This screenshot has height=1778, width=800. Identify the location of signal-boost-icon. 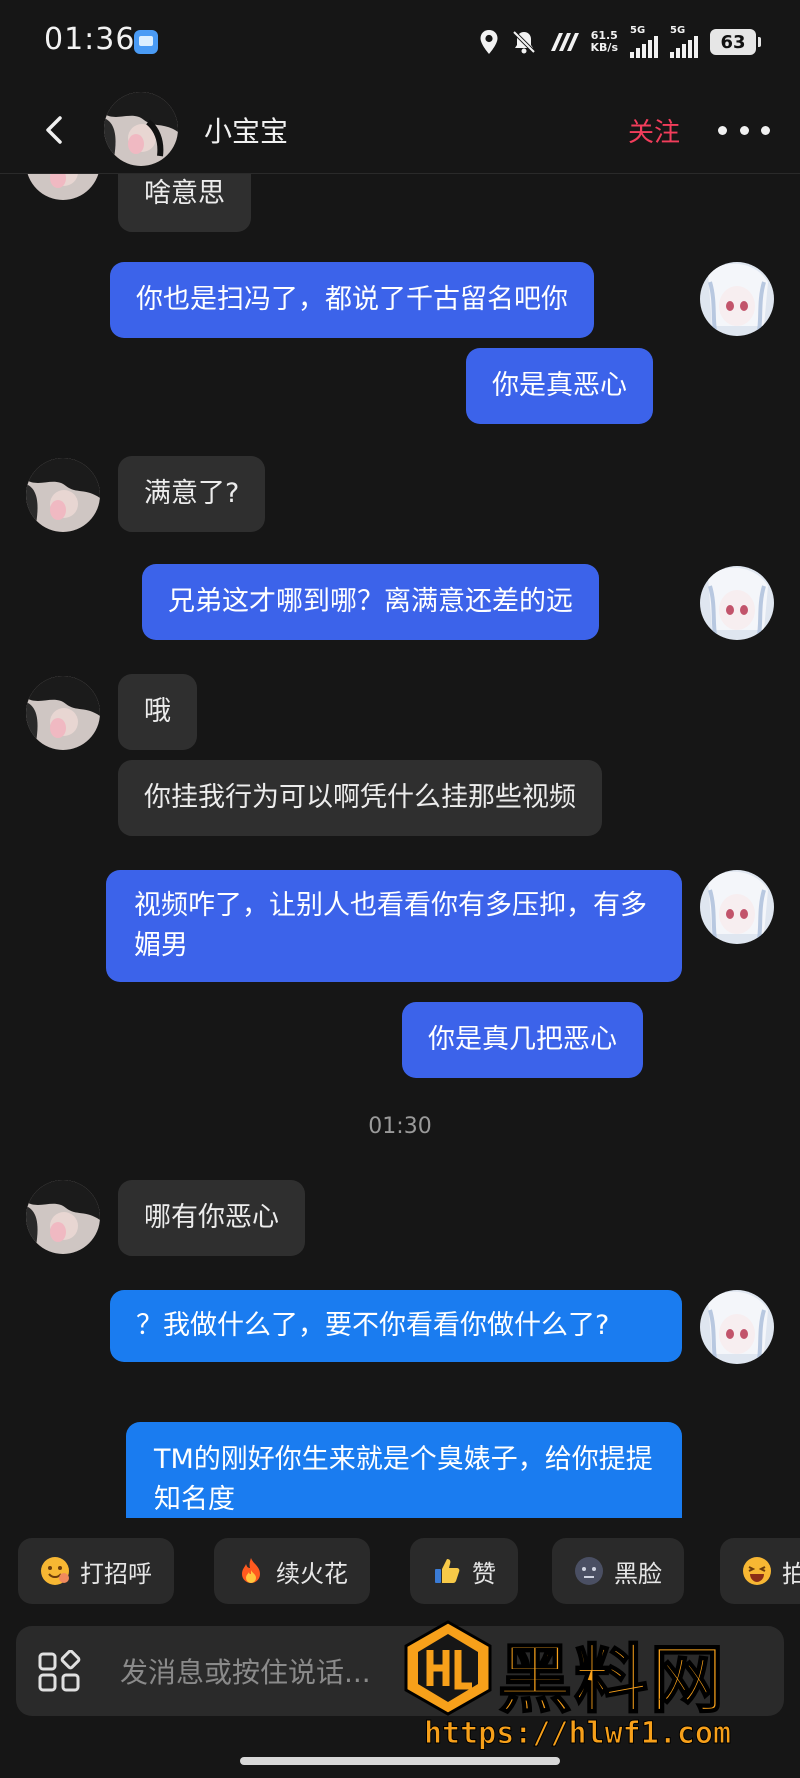
(564, 42).